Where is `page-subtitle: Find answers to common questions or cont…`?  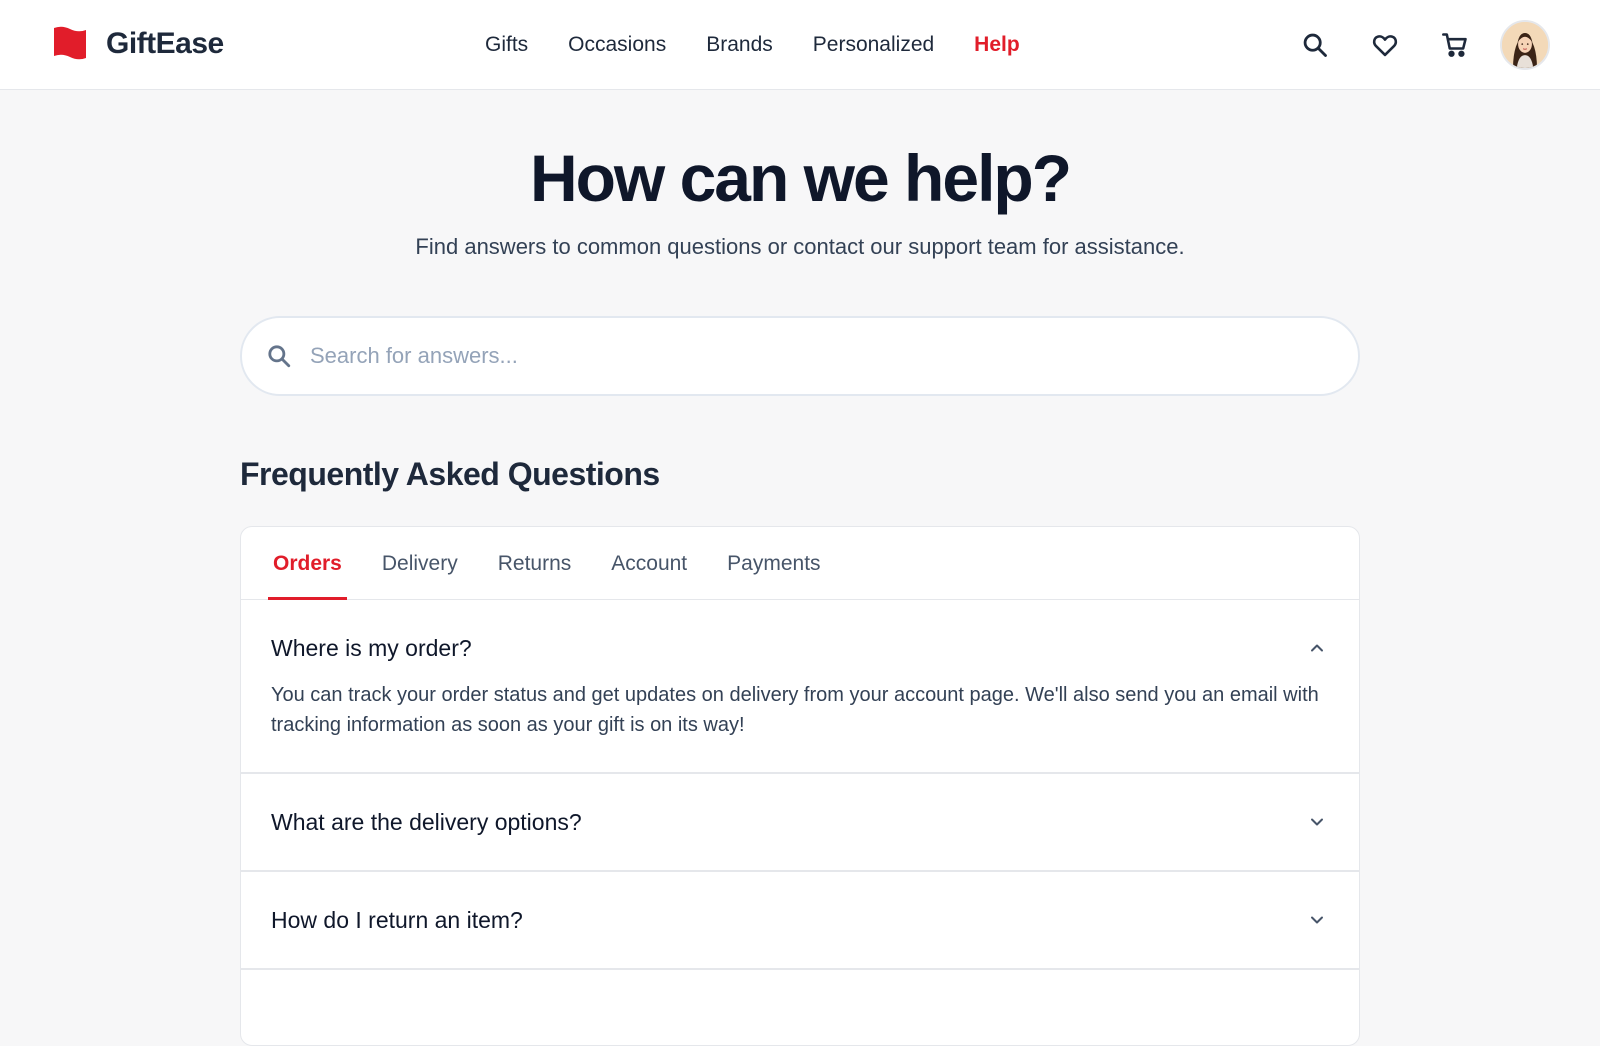
page-subtitle: Find answers to common questions or cont… is located at coordinates (800, 246).